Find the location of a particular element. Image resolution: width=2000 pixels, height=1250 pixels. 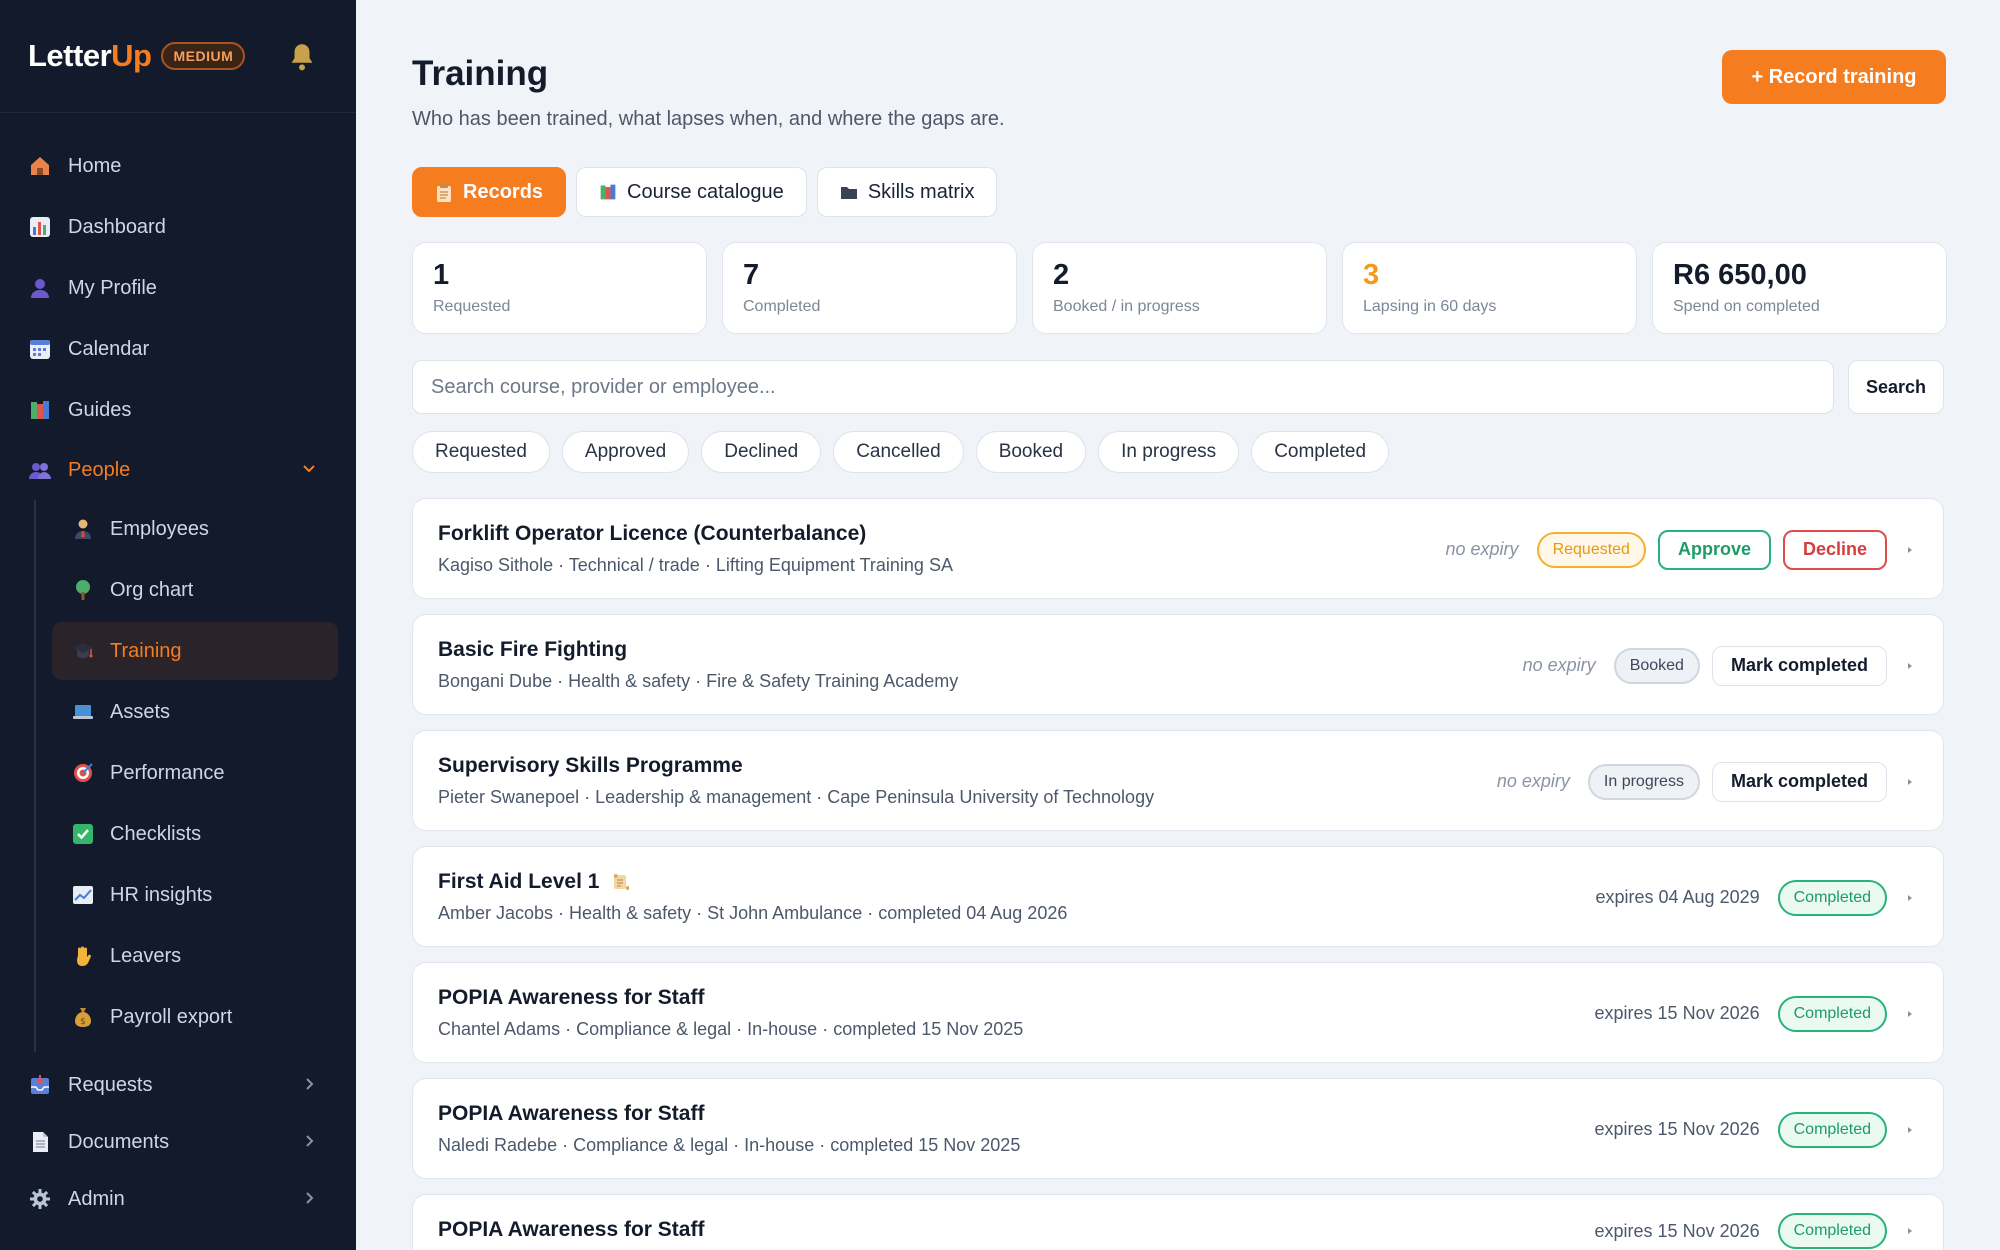

nav-item-guides: Guides is located at coordinates (178, 410).